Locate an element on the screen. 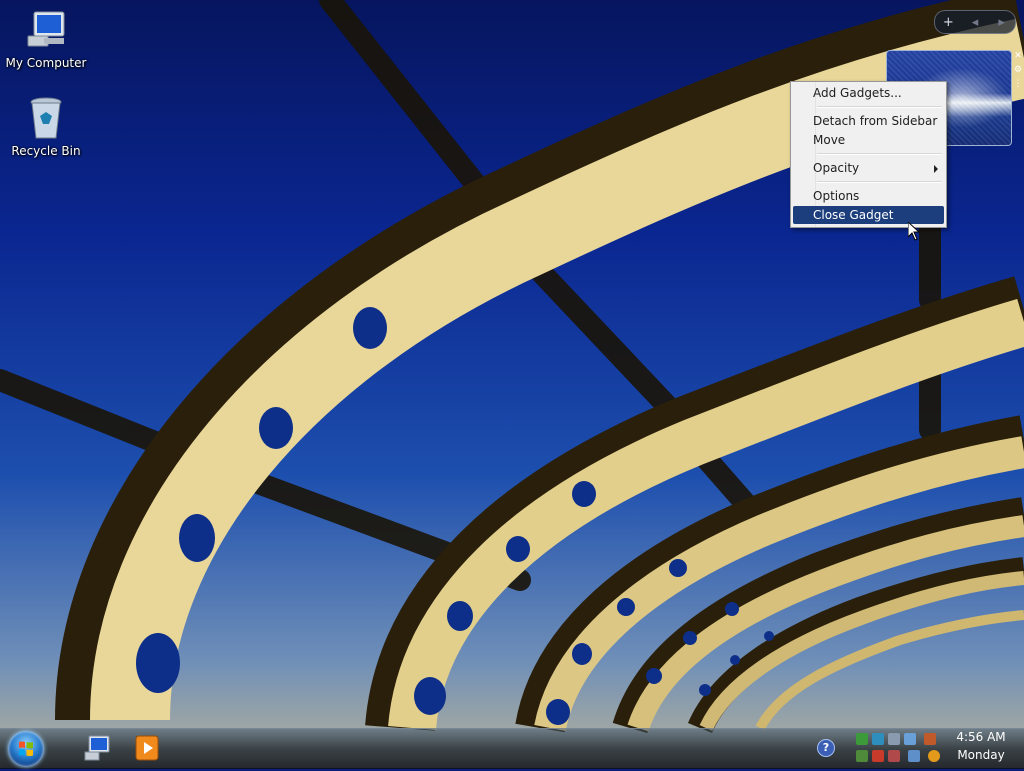 The height and width of the screenshot is (771, 1024). drag-handle-icon: ⋮ is located at coordinates (1018, 84).